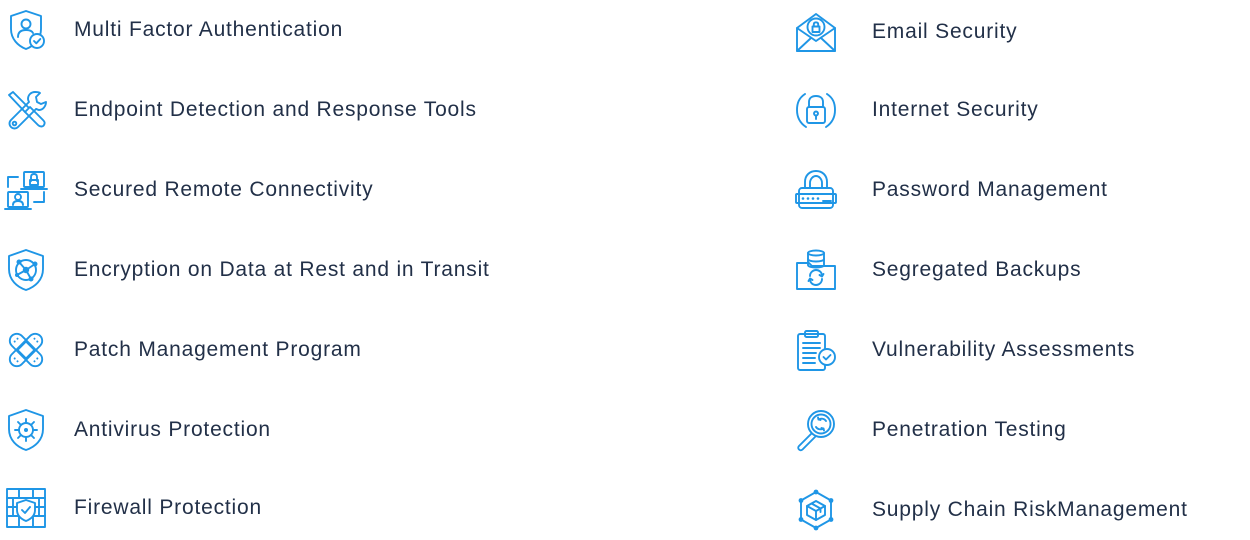 The height and width of the screenshot is (540, 1250). I want to click on list-item: Firewall Protection, so click(131, 508).